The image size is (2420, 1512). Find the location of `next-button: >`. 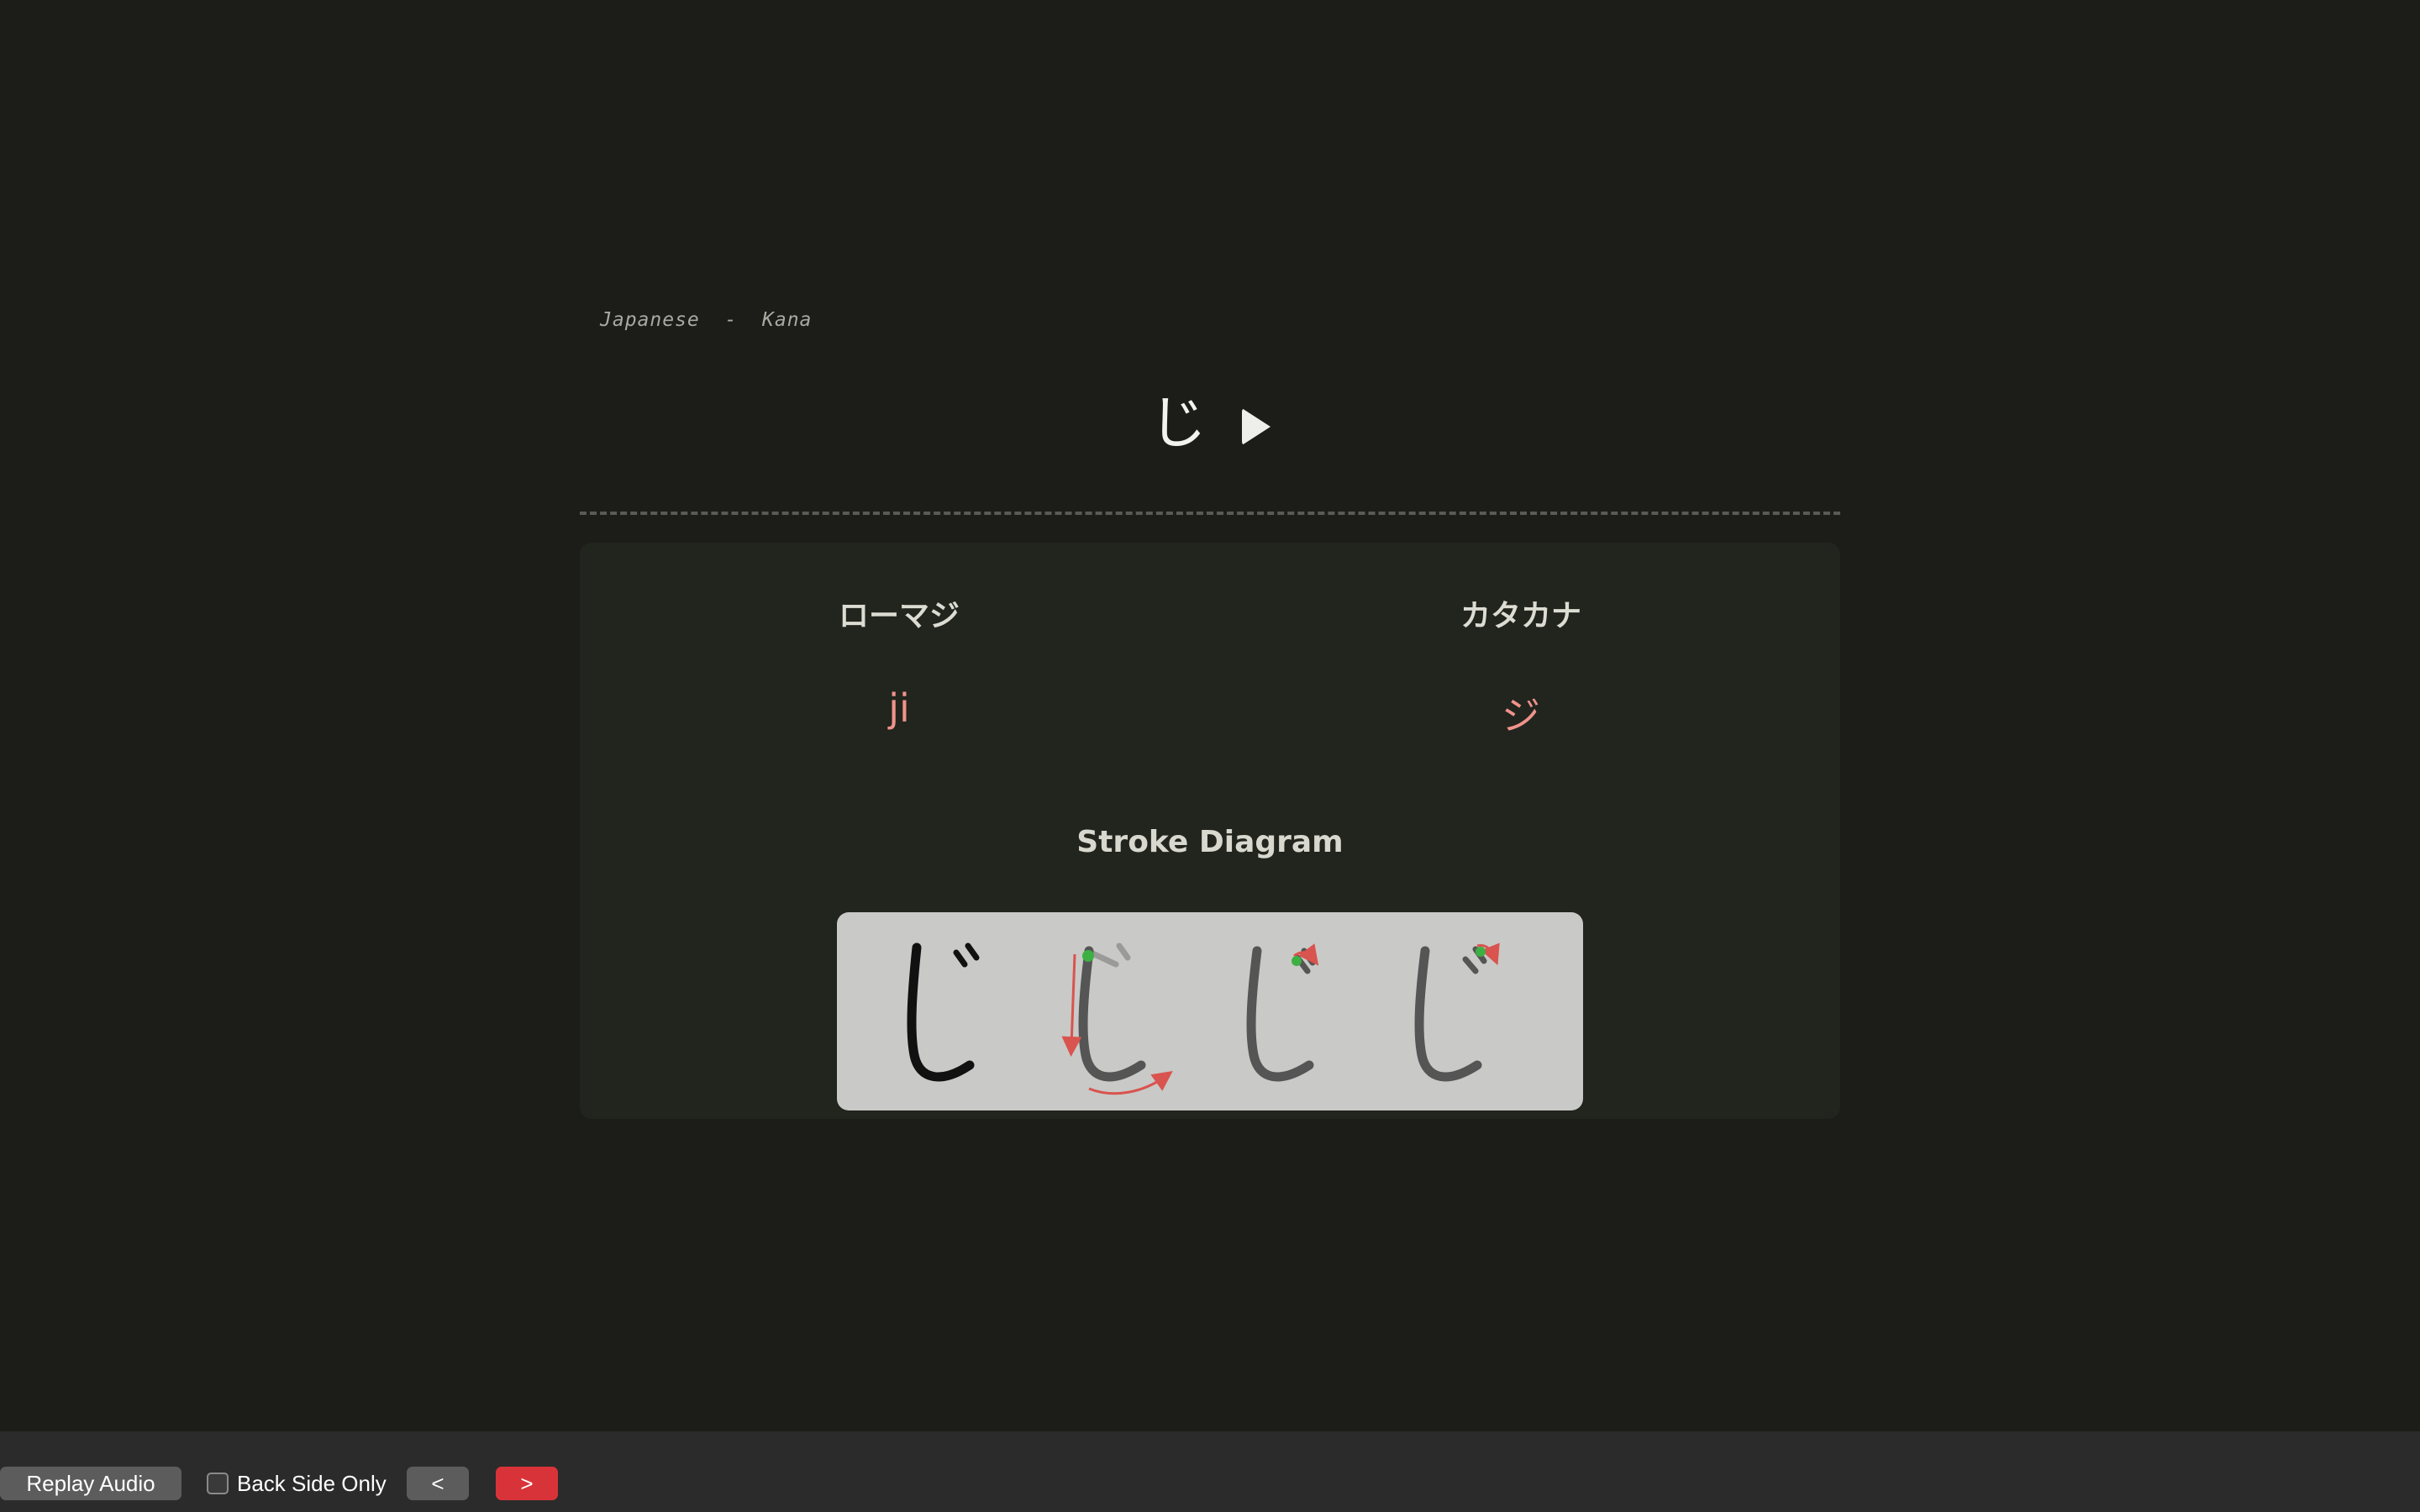

next-button: > is located at coordinates (527, 1483).